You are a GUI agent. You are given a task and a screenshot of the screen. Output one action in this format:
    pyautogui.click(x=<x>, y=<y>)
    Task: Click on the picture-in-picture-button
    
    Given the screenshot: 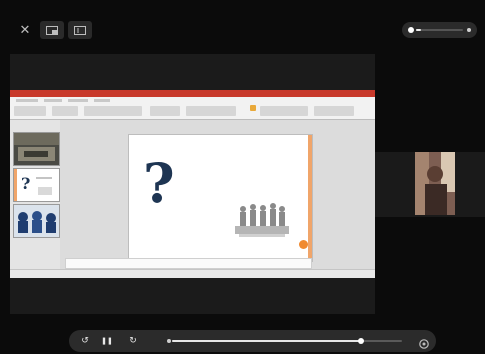 What is the action you would take?
    pyautogui.click(x=52, y=30)
    